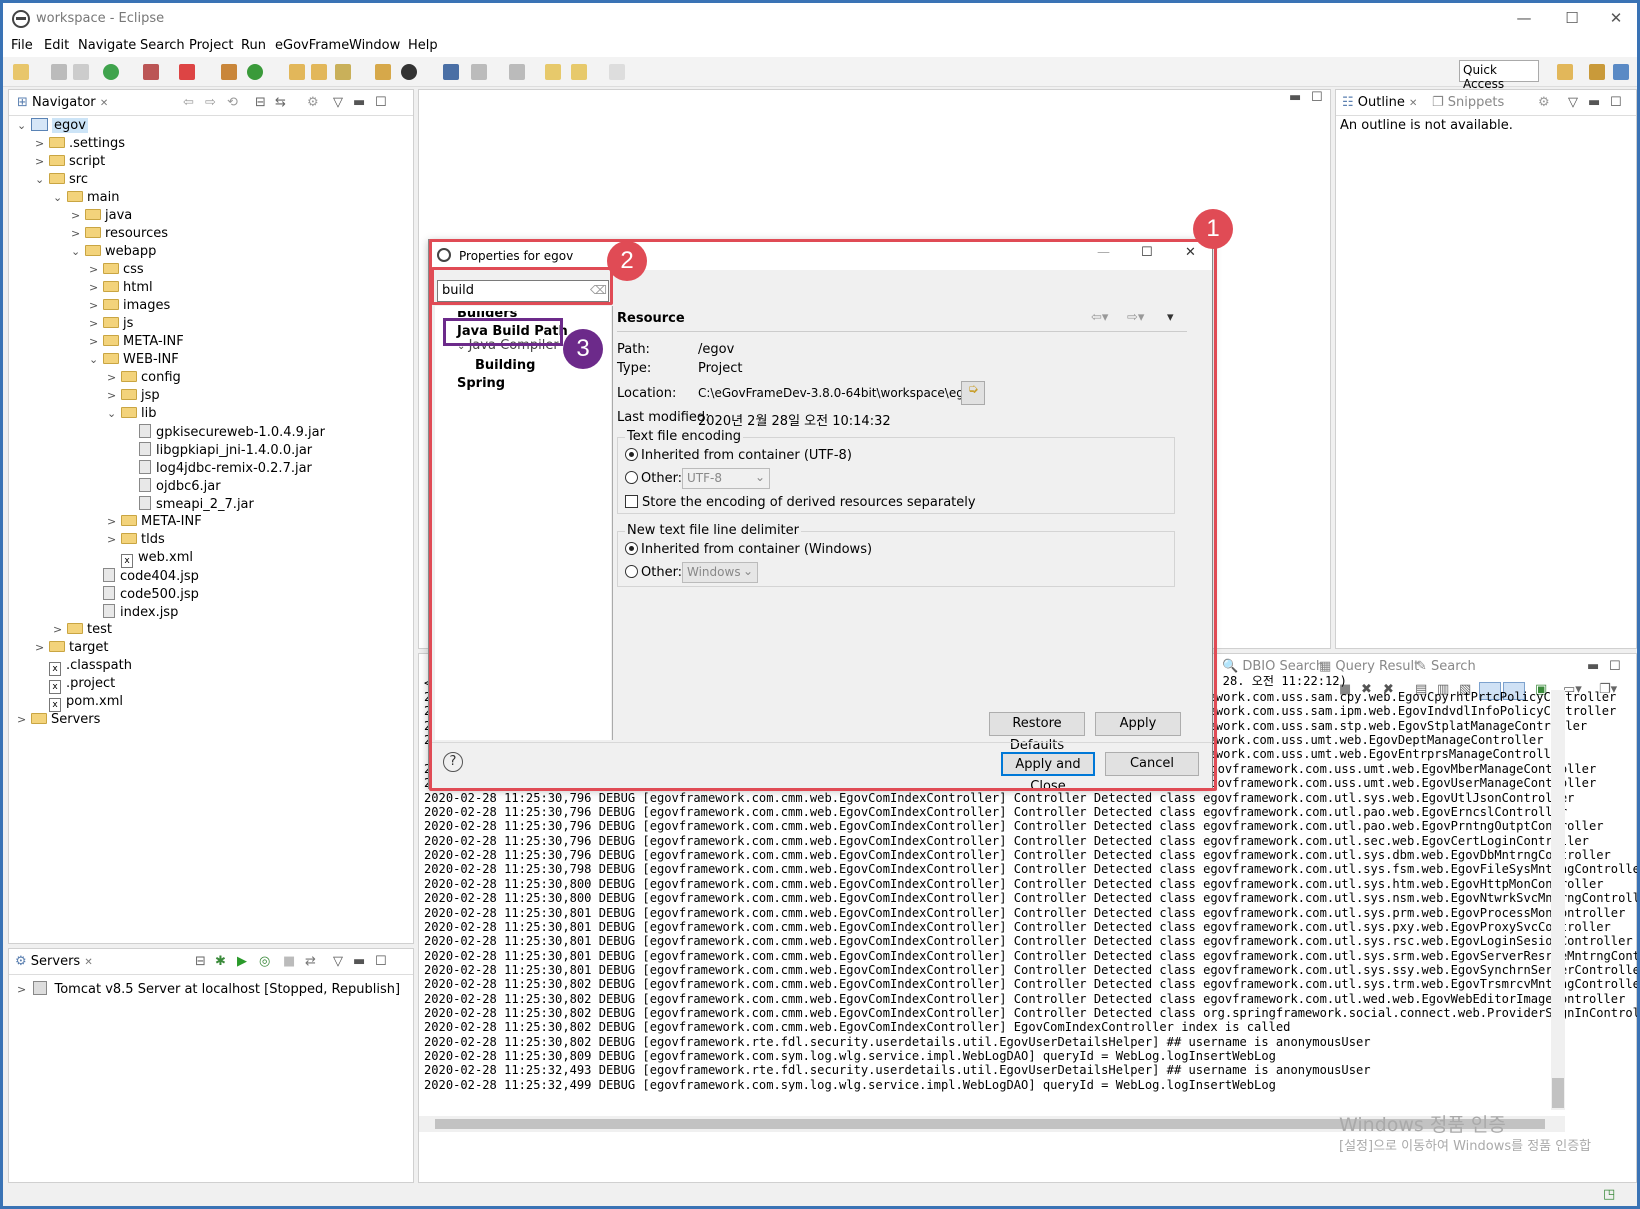 The width and height of the screenshot is (1640, 1209). I want to click on menu-search: Search, so click(162, 45).